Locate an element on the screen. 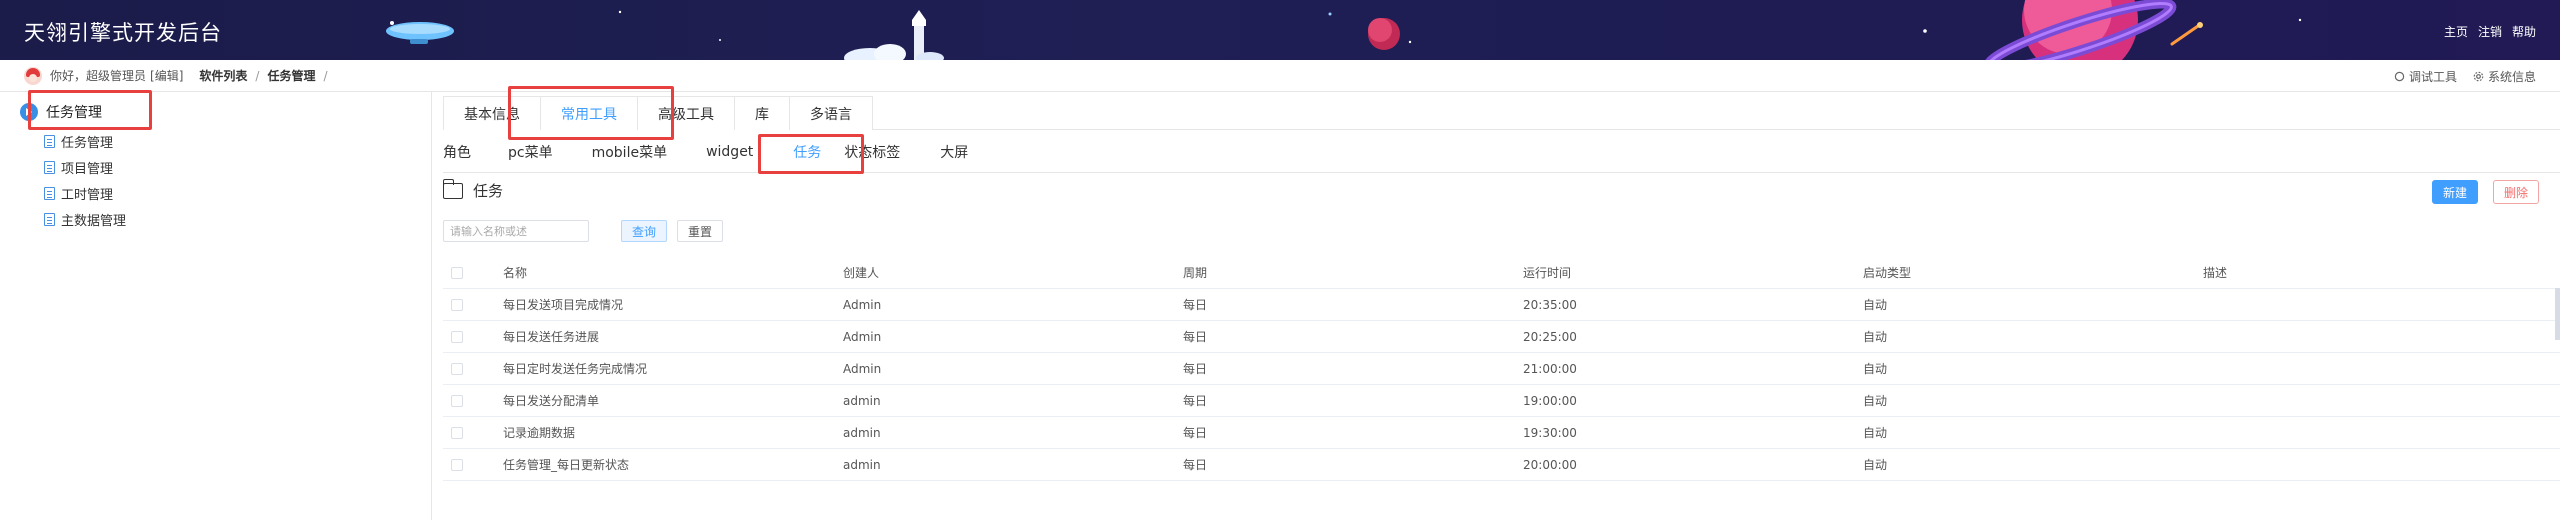 Image resolution: width=2560 pixels, height=520 pixels. tab-basic-info: 基本信息 is located at coordinates (492, 113).